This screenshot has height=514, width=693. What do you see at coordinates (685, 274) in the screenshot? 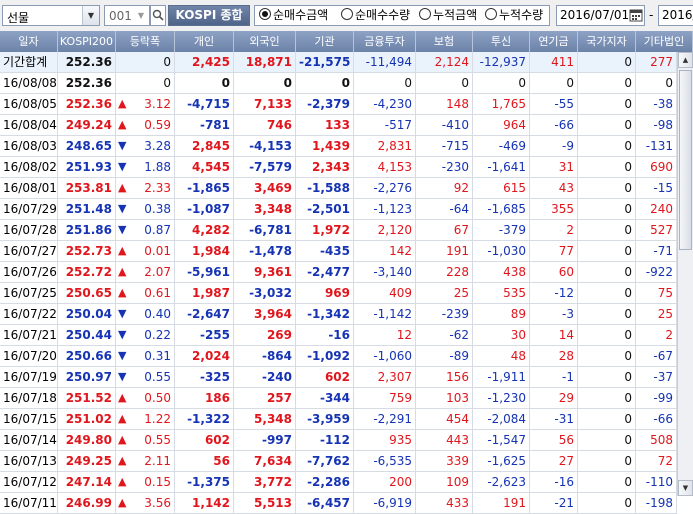
I see `vertical-scrollbar: ▲ ▼` at bounding box center [685, 274].